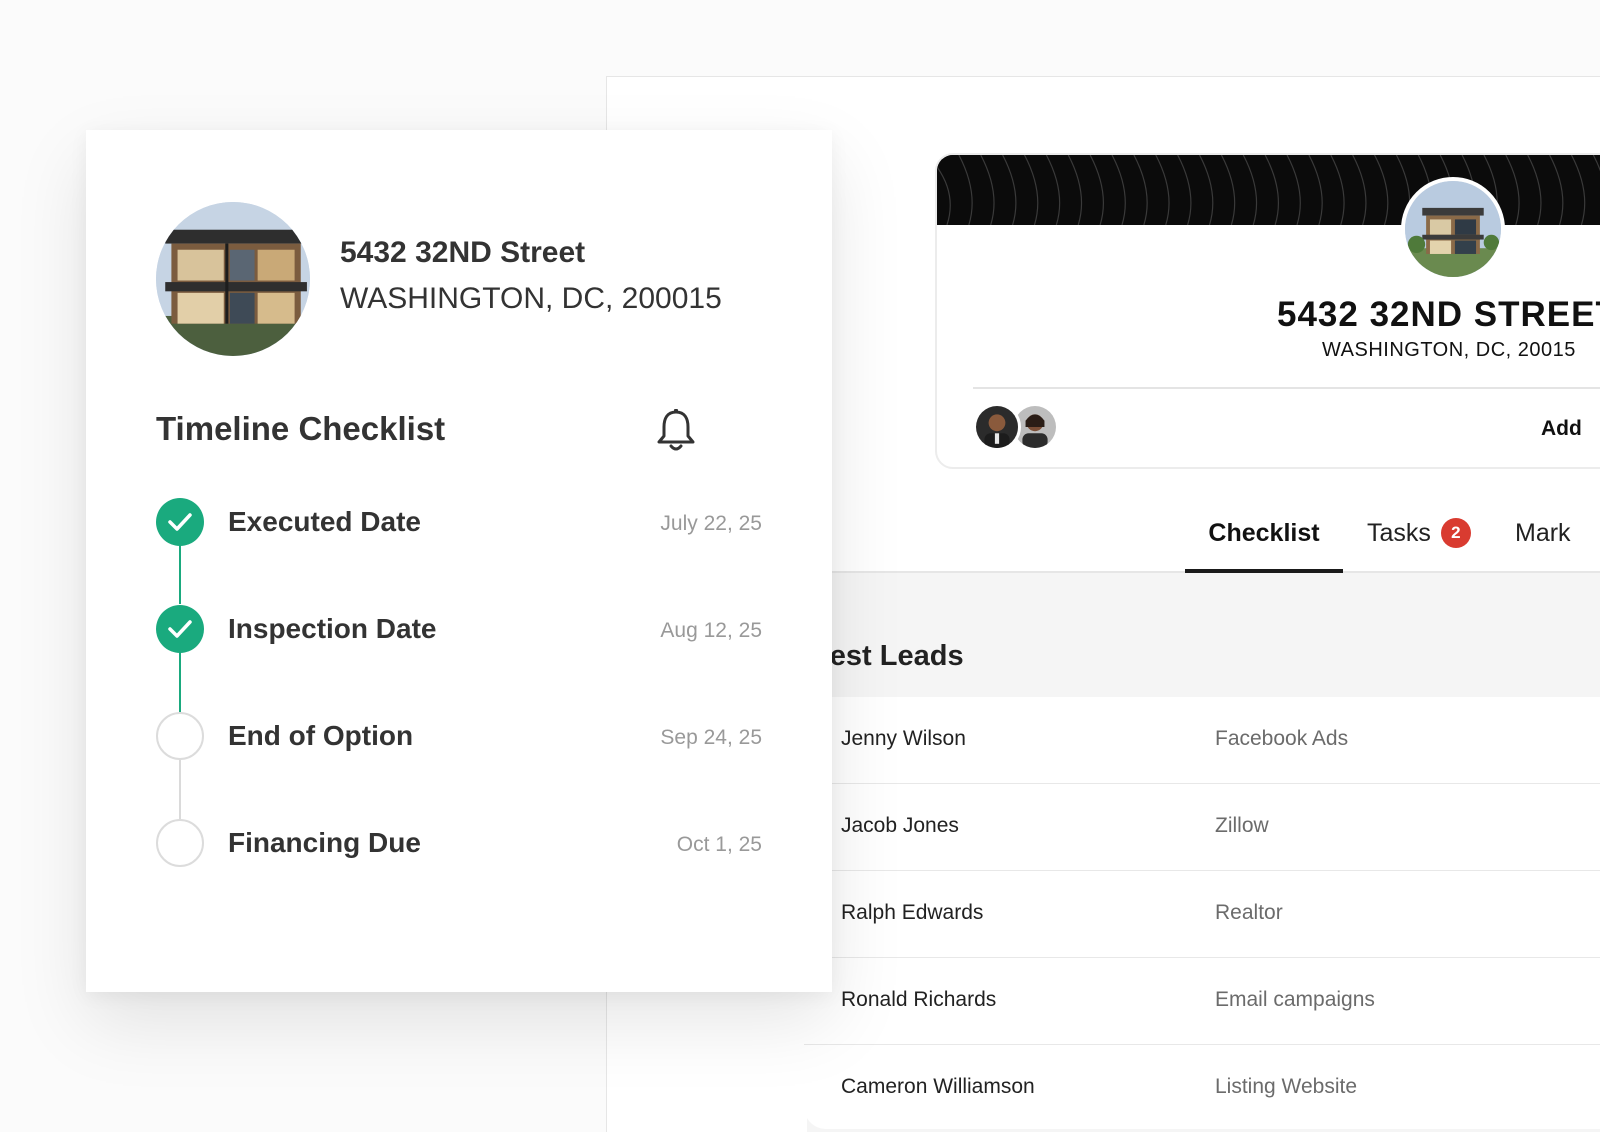  What do you see at coordinates (1242, 825) in the screenshot?
I see `lead-source: Zillow` at bounding box center [1242, 825].